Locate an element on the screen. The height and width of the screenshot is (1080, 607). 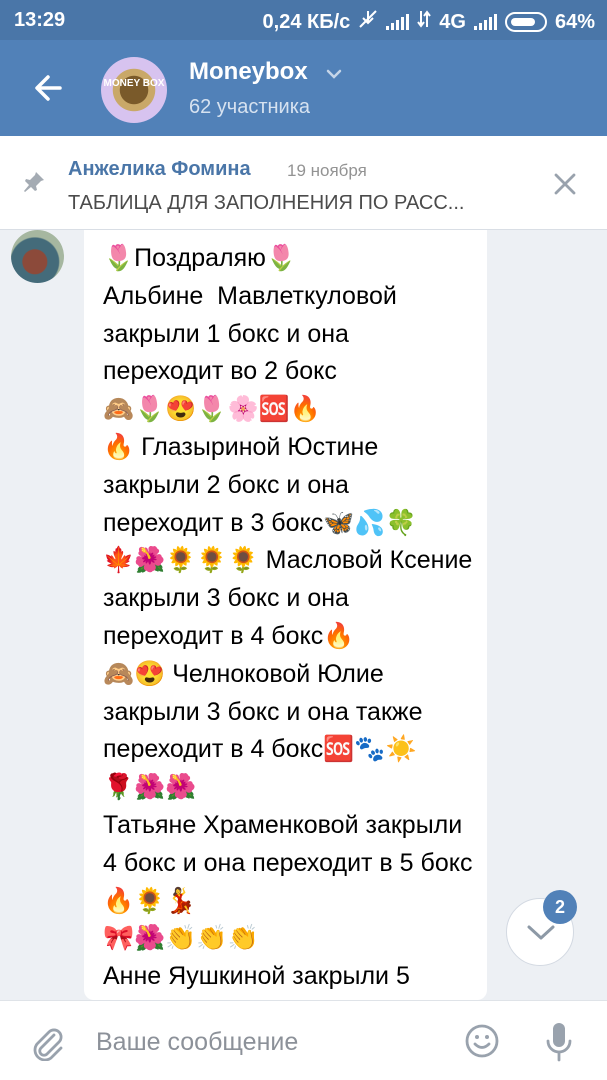
unread-badge: 2 is located at coordinates (560, 907).